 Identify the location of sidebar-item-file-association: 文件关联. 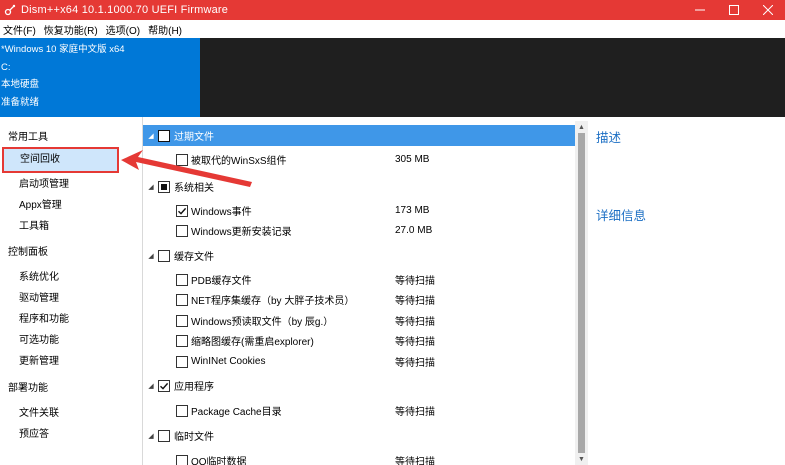
(39, 411).